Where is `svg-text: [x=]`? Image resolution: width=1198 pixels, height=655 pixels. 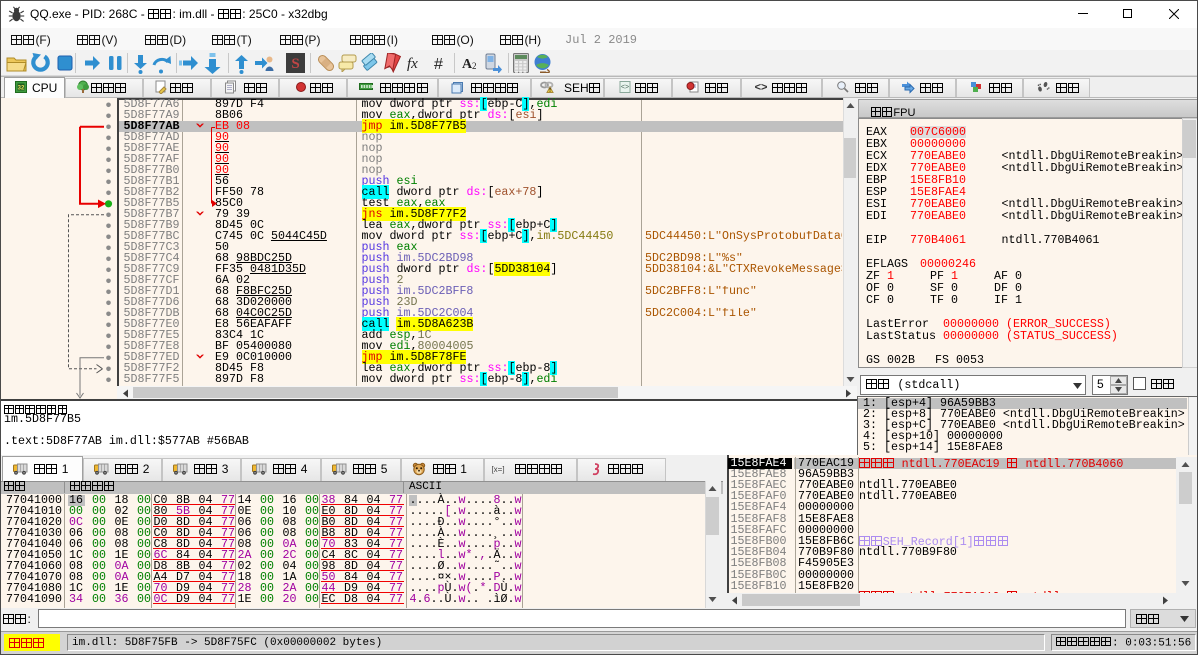 svg-text: [x=] is located at coordinates (497, 469).